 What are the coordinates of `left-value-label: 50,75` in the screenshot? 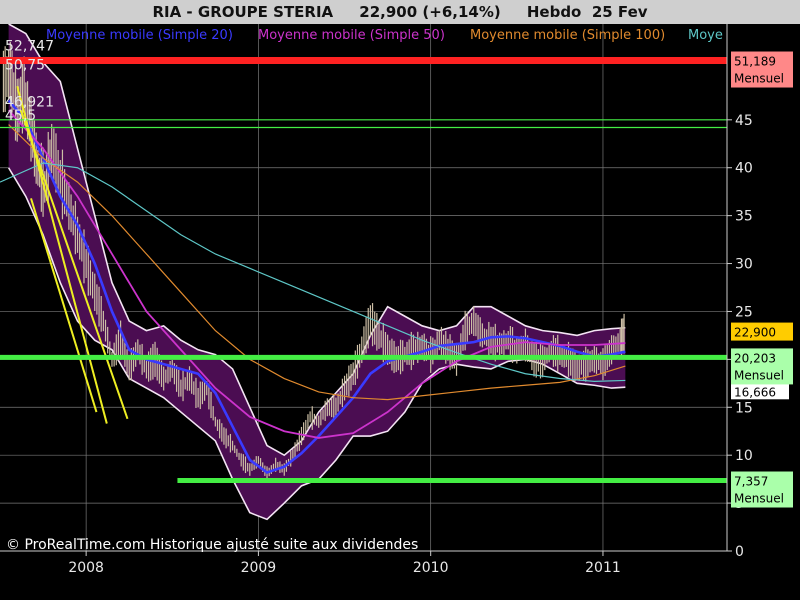 It's located at (25, 66).